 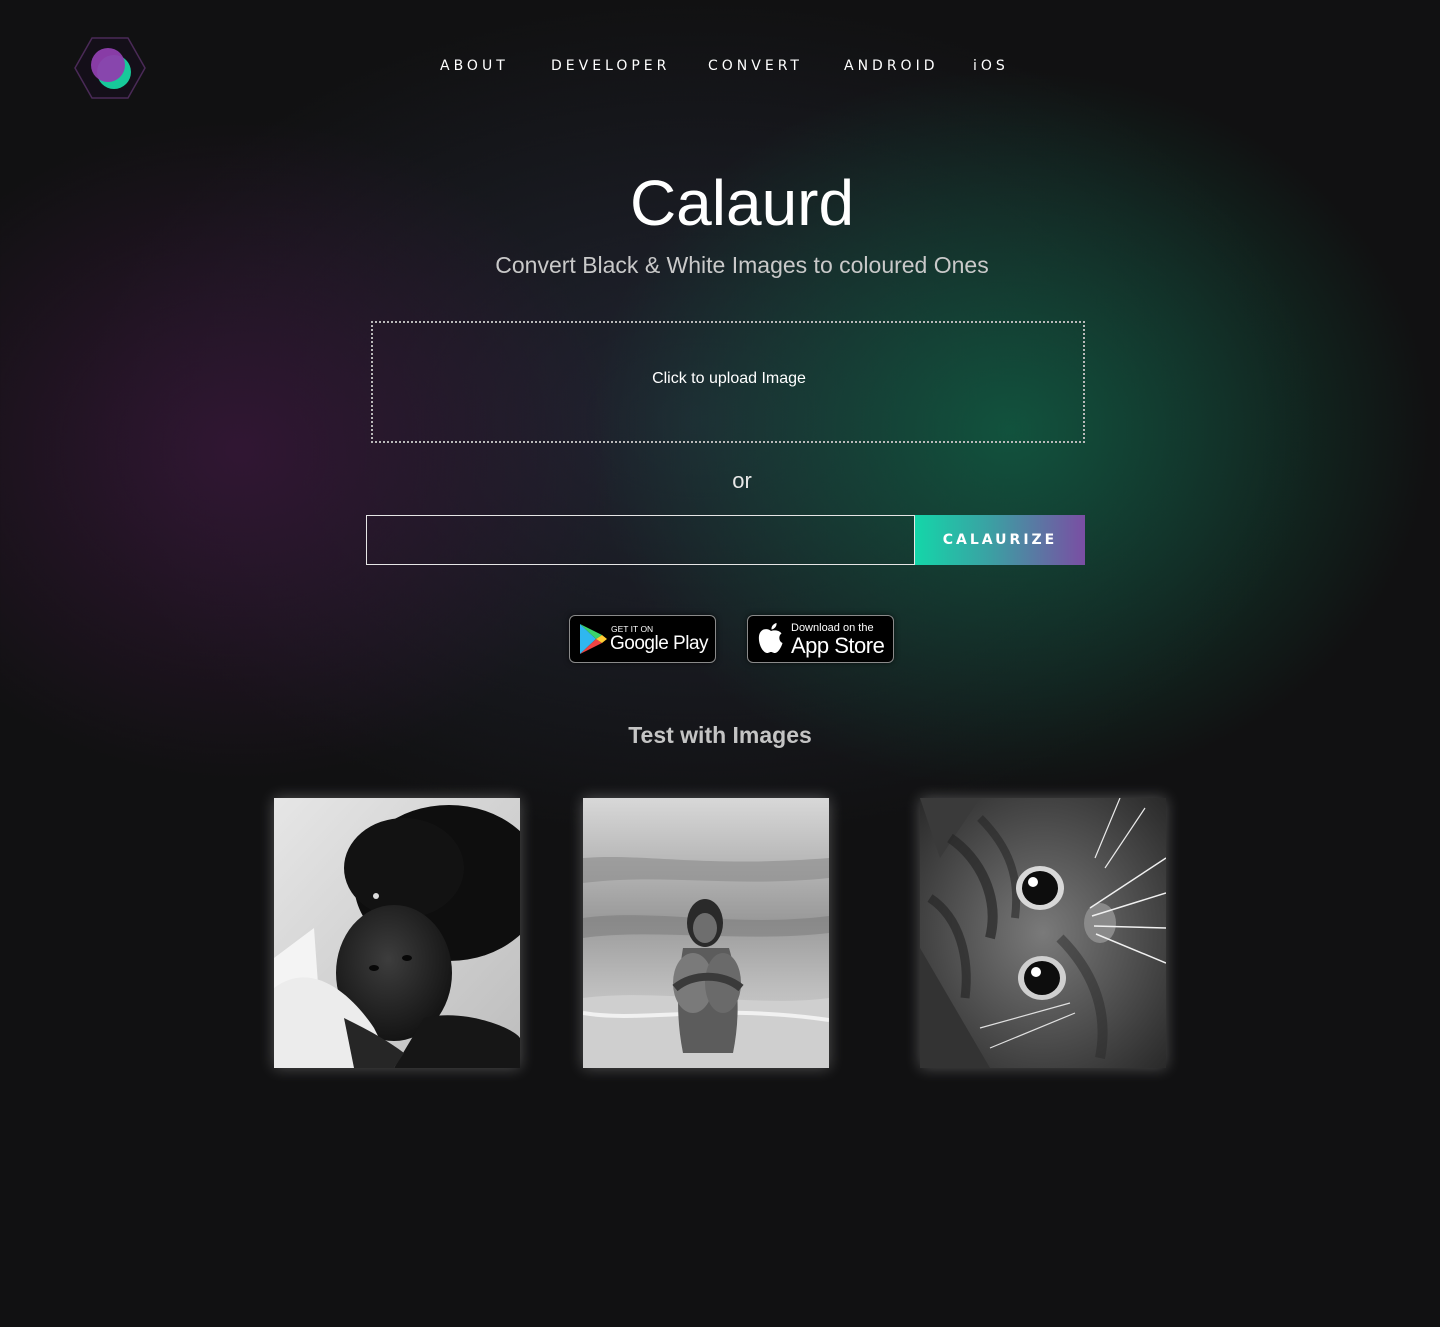 What do you see at coordinates (729, 378) in the screenshot?
I see `upload-label: Click to upload Image` at bounding box center [729, 378].